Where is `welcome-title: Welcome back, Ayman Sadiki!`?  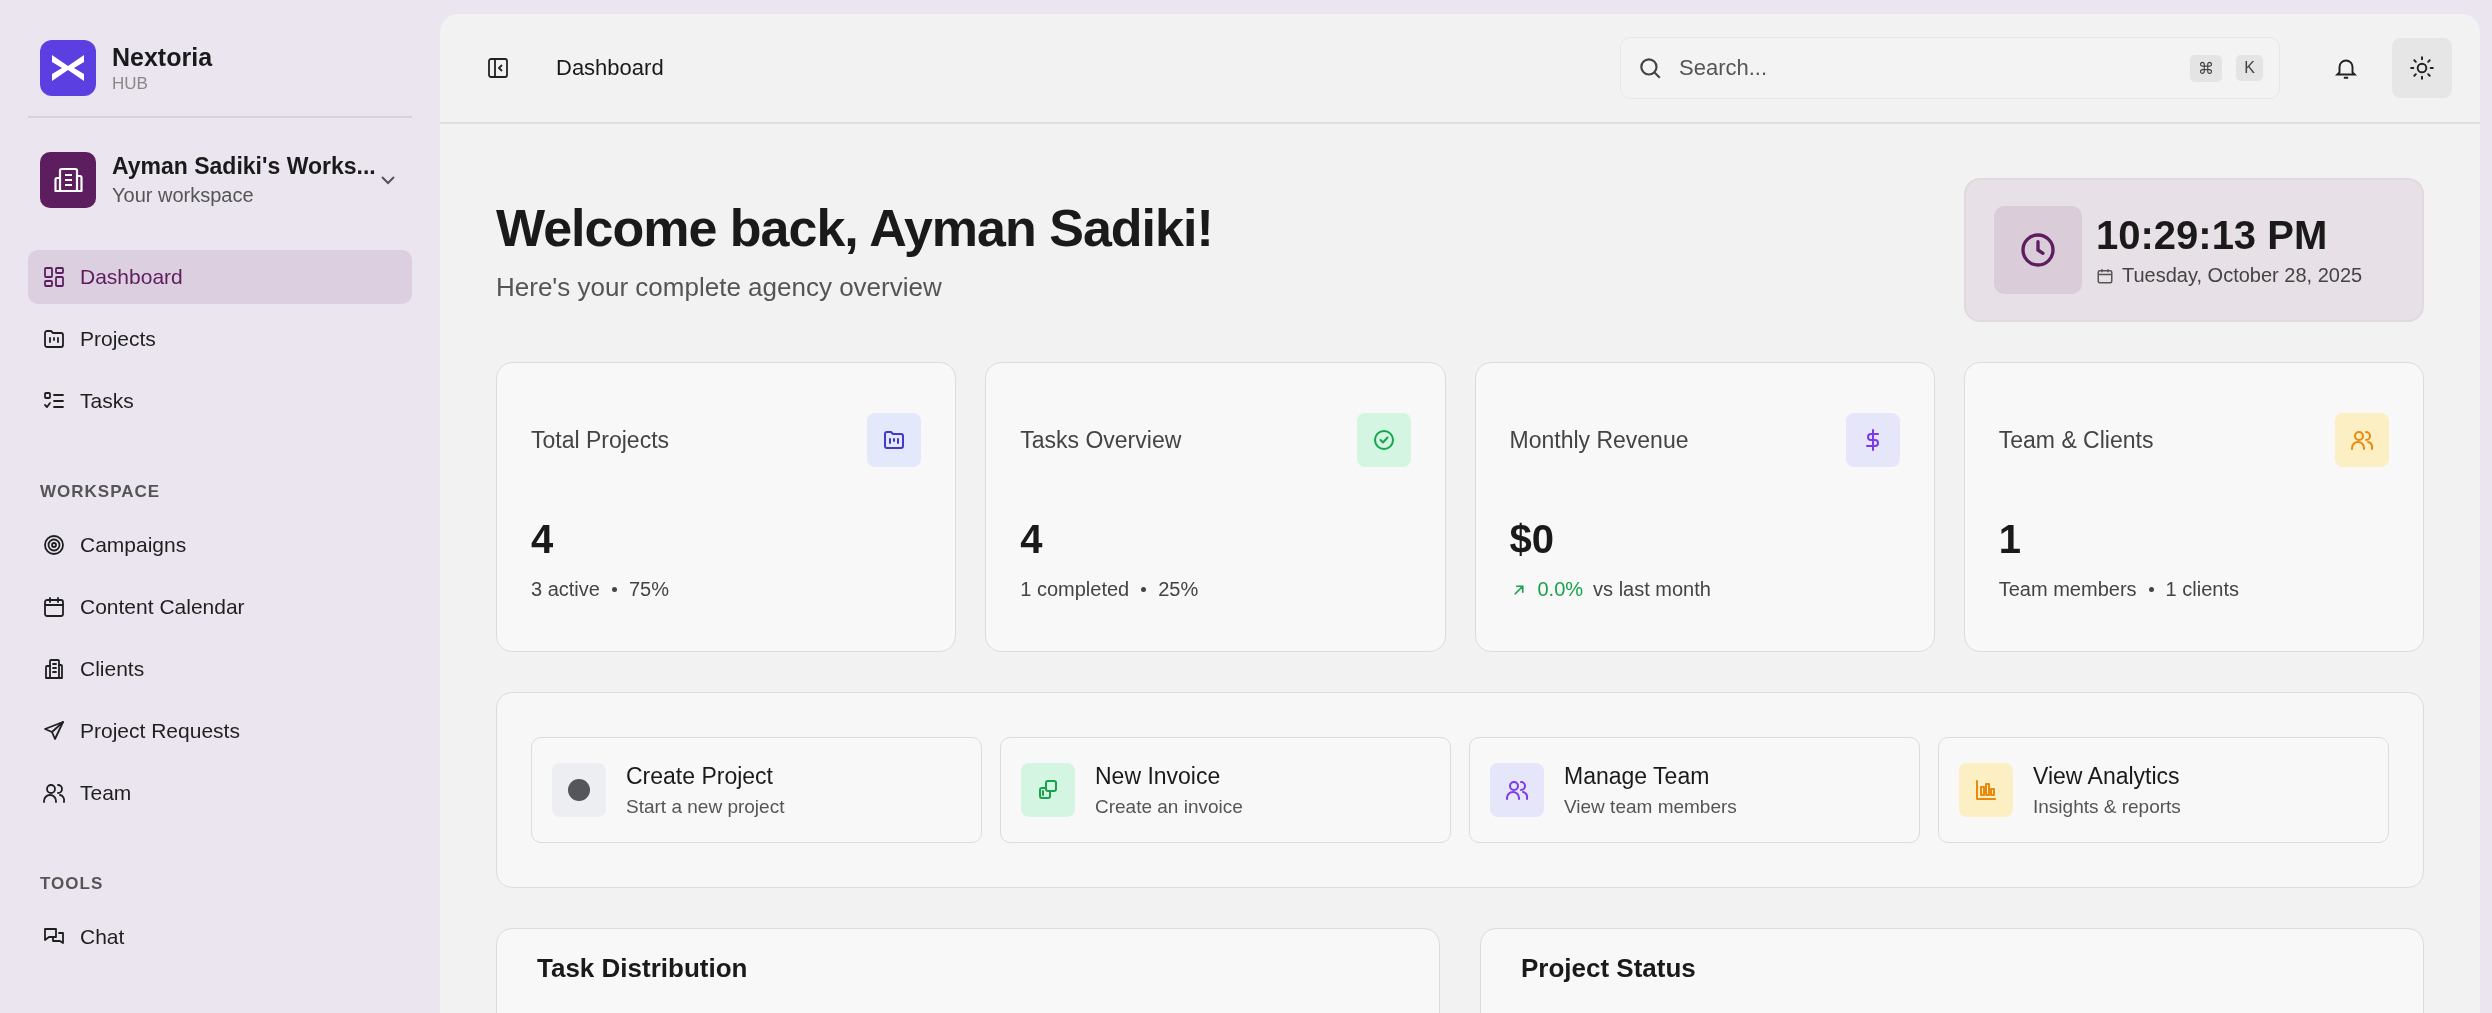
welcome-title: Welcome back, Ayman Sadiki! is located at coordinates (854, 228).